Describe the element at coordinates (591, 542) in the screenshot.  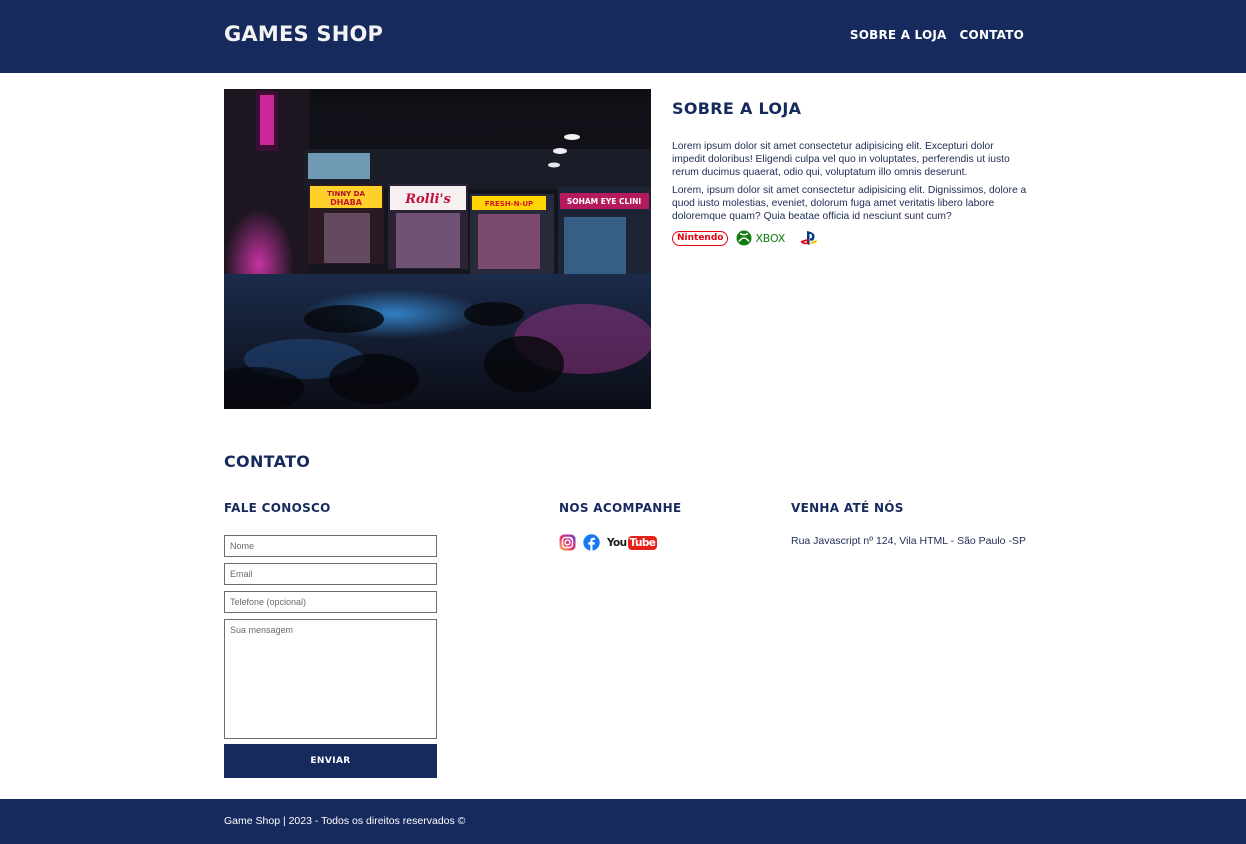
I see `facebook-icon` at that location.